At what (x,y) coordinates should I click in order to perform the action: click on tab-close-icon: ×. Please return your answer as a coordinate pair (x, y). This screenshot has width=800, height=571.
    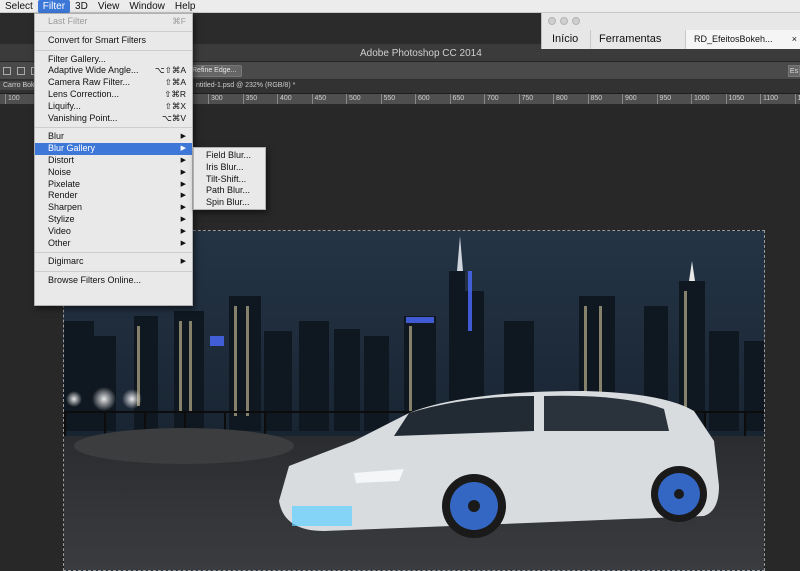
    Looking at the image, I should click on (794, 39).